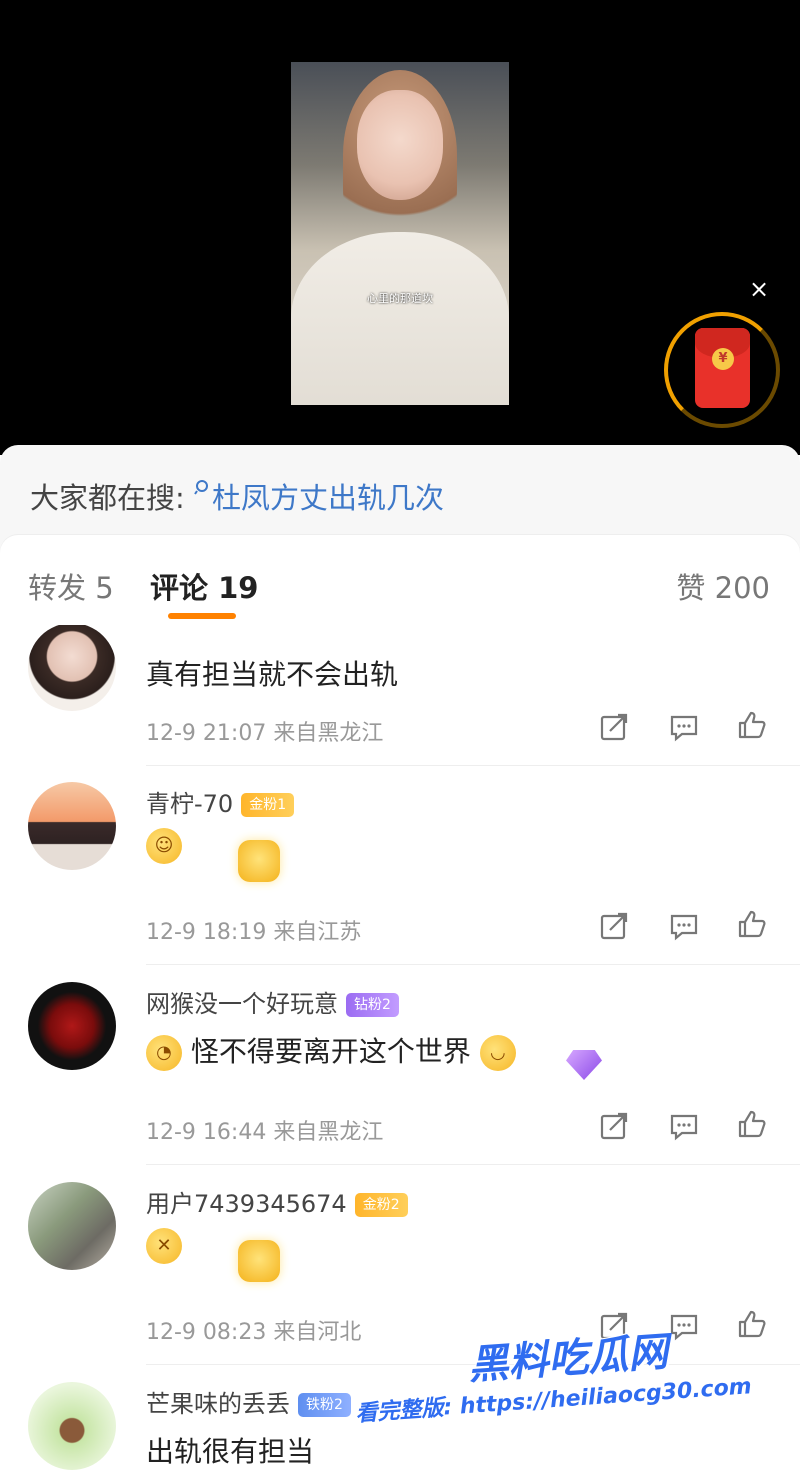 This screenshot has height=1484, width=800. I want to click on comment-author: 网猴没一个好玩意 钻粉2, so click(272, 1001).